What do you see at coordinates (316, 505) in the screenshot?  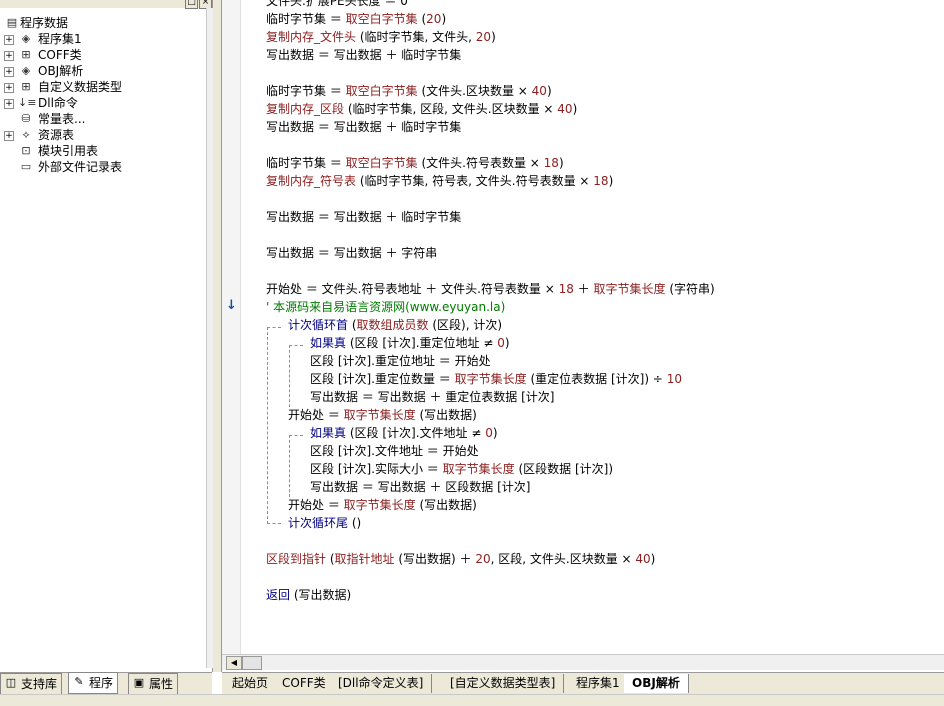 I see `code-text: 开始处 ＝` at bounding box center [316, 505].